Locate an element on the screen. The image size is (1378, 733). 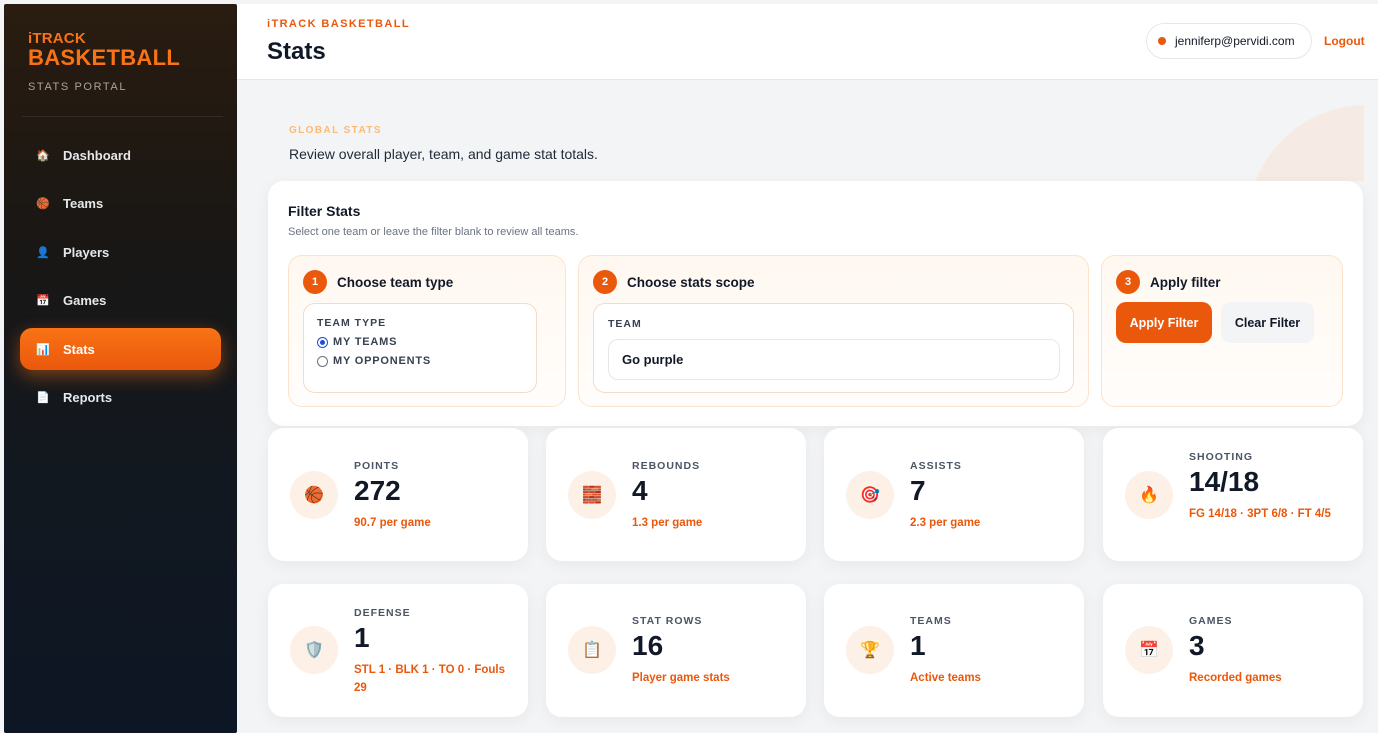
stat-card-assists: 🎯 ASSISTS 7 2.3 per game is located at coordinates (954, 494).